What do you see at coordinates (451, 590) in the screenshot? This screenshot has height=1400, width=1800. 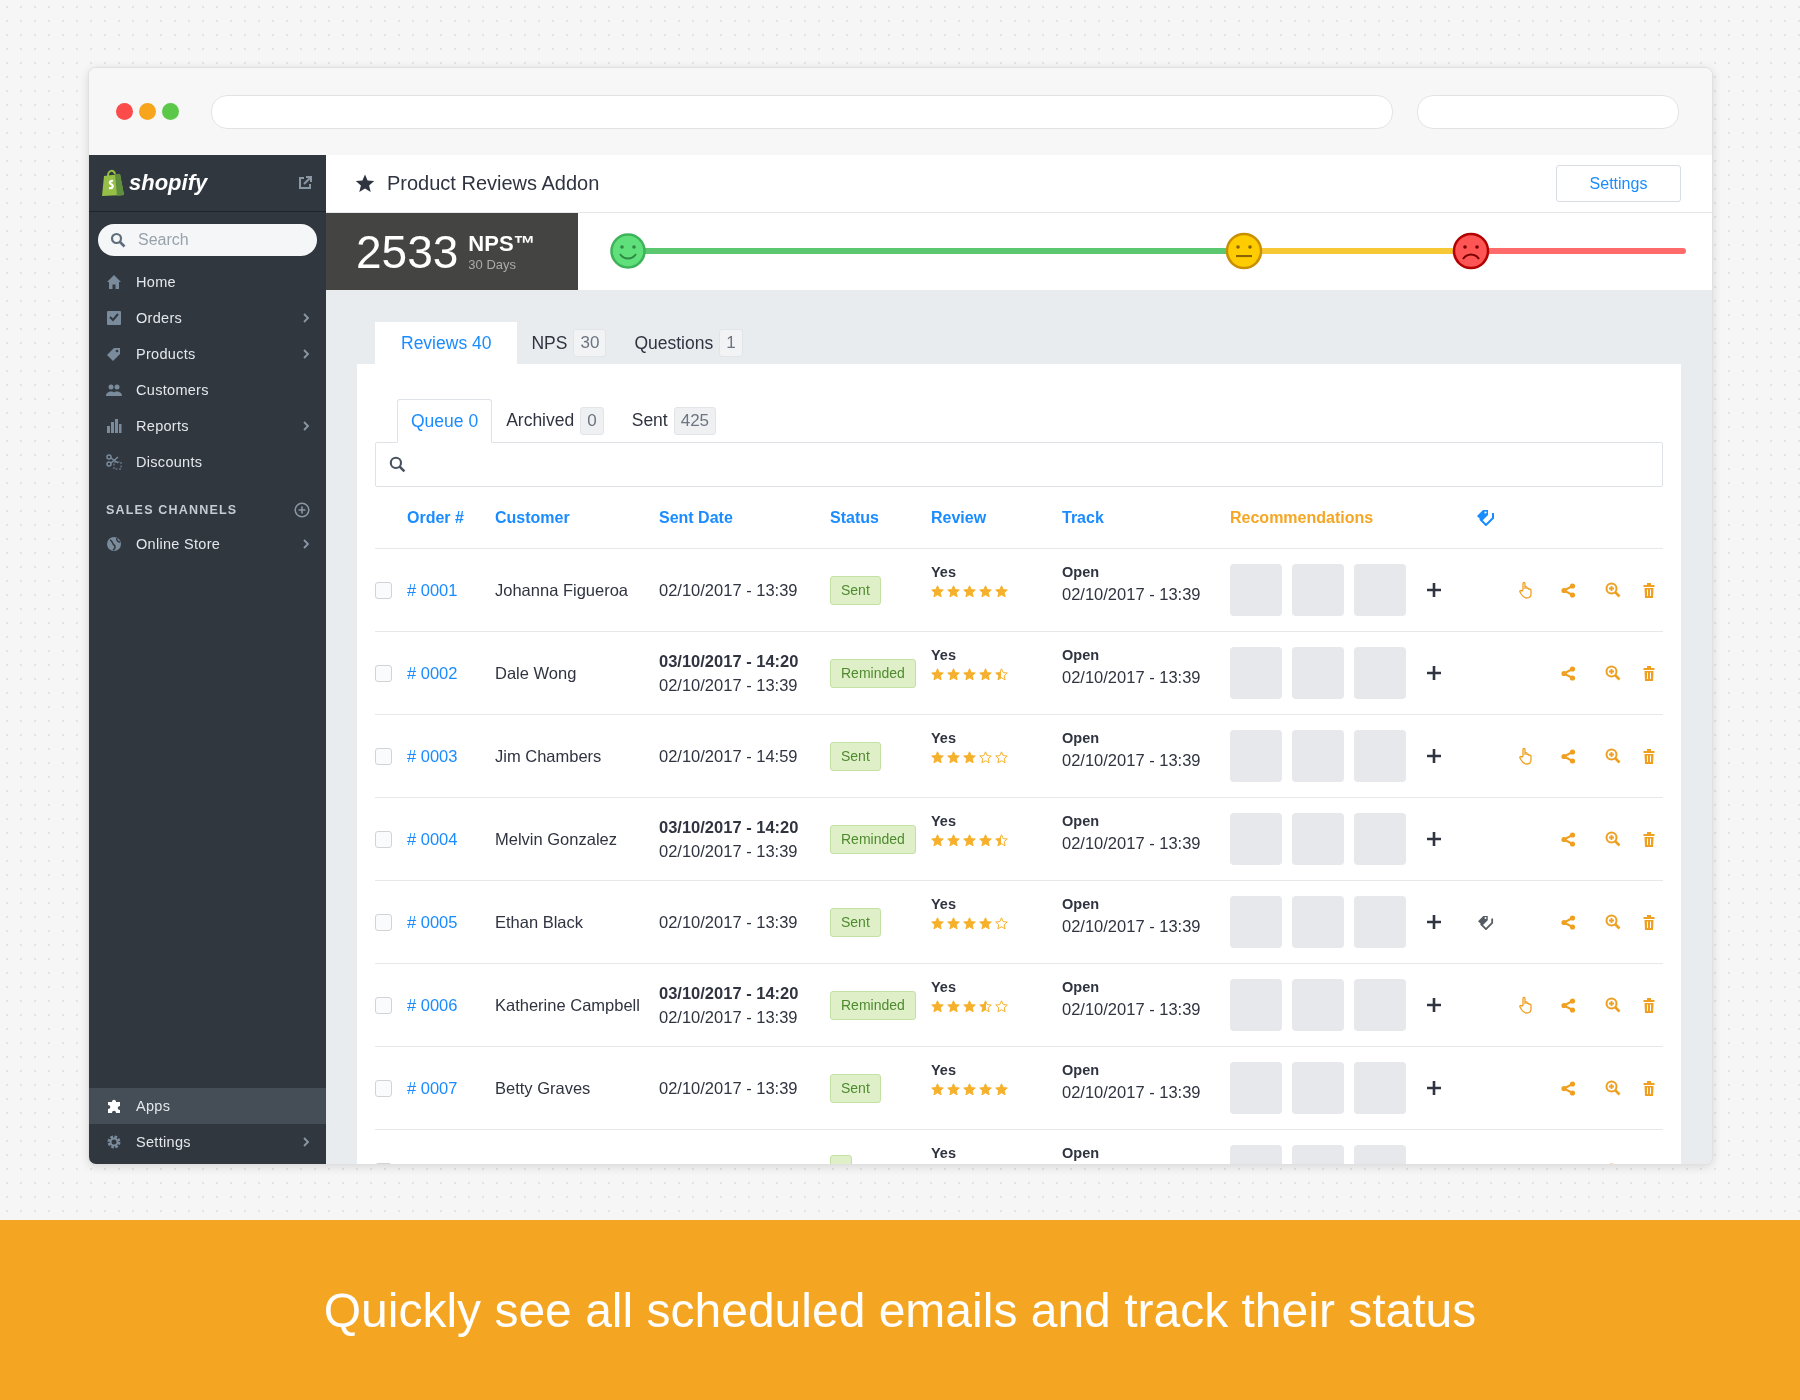 I see `order-link: # 0001` at bounding box center [451, 590].